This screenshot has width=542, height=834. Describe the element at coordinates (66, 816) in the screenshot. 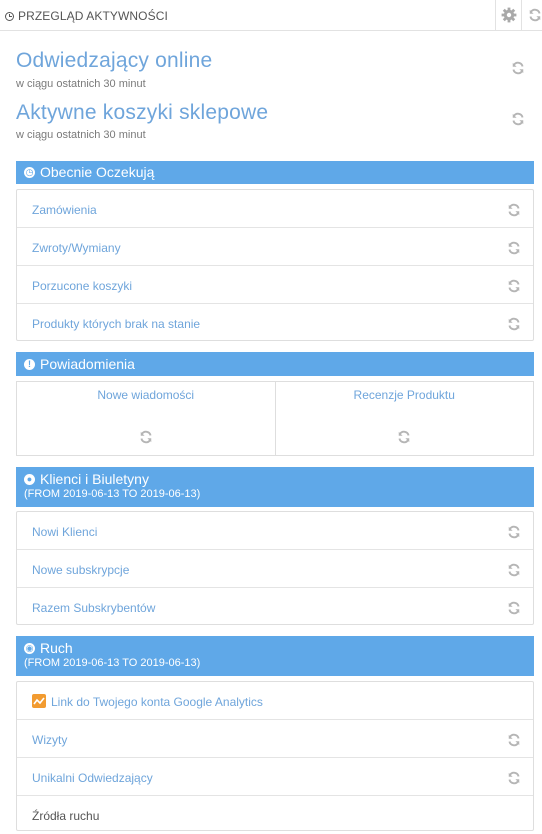

I see `traffic-sources-label: Źródła ruchu` at that location.